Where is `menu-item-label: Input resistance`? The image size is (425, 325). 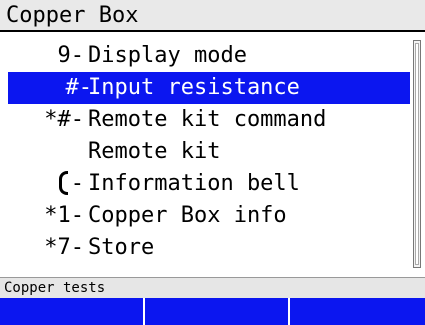
menu-item-label: Input resistance is located at coordinates (194, 87).